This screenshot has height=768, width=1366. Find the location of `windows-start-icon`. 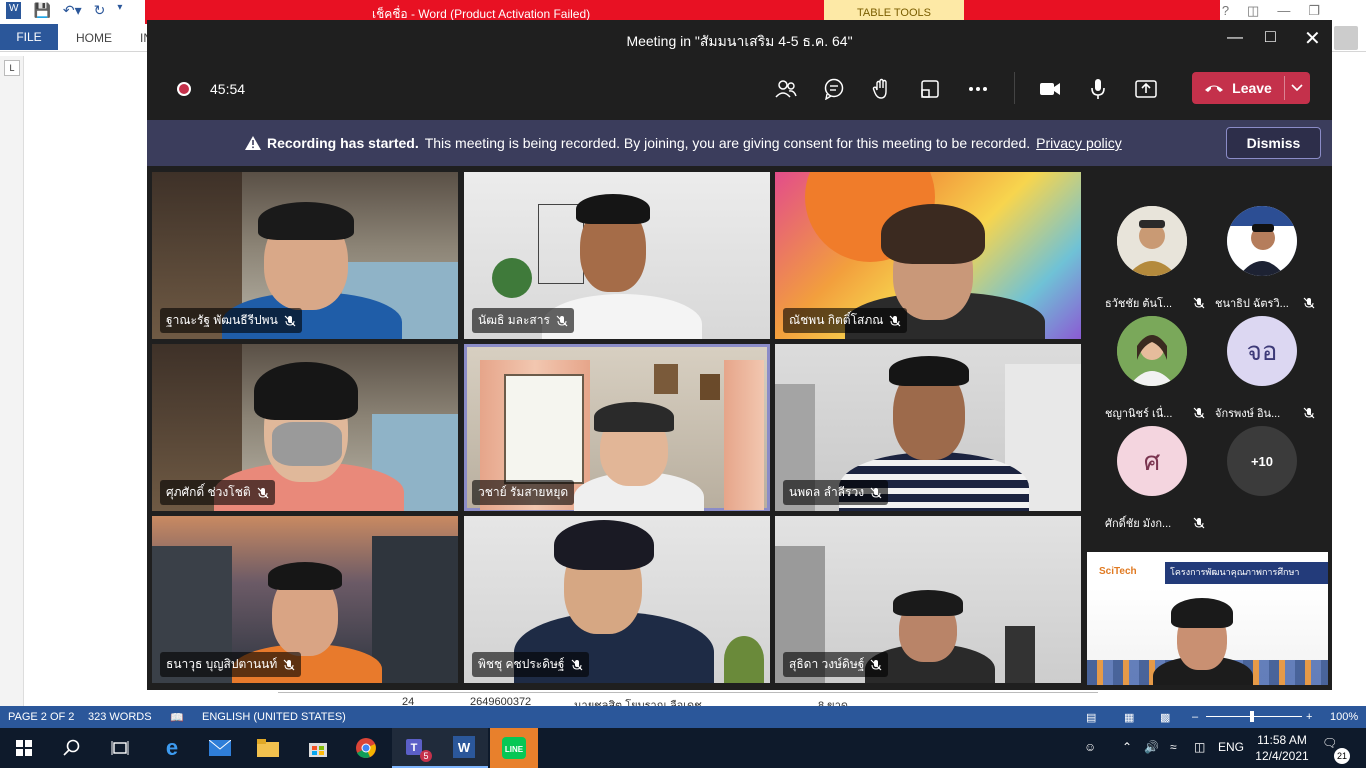

windows-start-icon is located at coordinates (24, 748).